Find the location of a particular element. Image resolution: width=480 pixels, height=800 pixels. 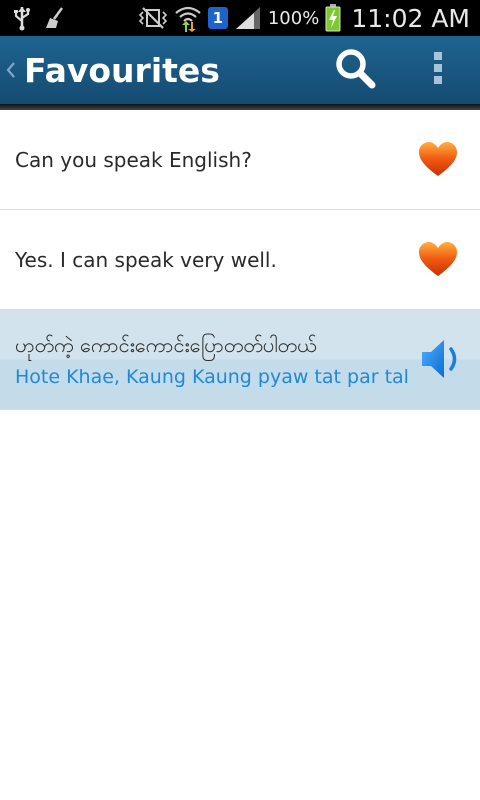

myanmar-translation: ဟုတ်ကဲ့ ကောင်းကောင်းပြောတတ်ပါတယ် is located at coordinates (166, 344).